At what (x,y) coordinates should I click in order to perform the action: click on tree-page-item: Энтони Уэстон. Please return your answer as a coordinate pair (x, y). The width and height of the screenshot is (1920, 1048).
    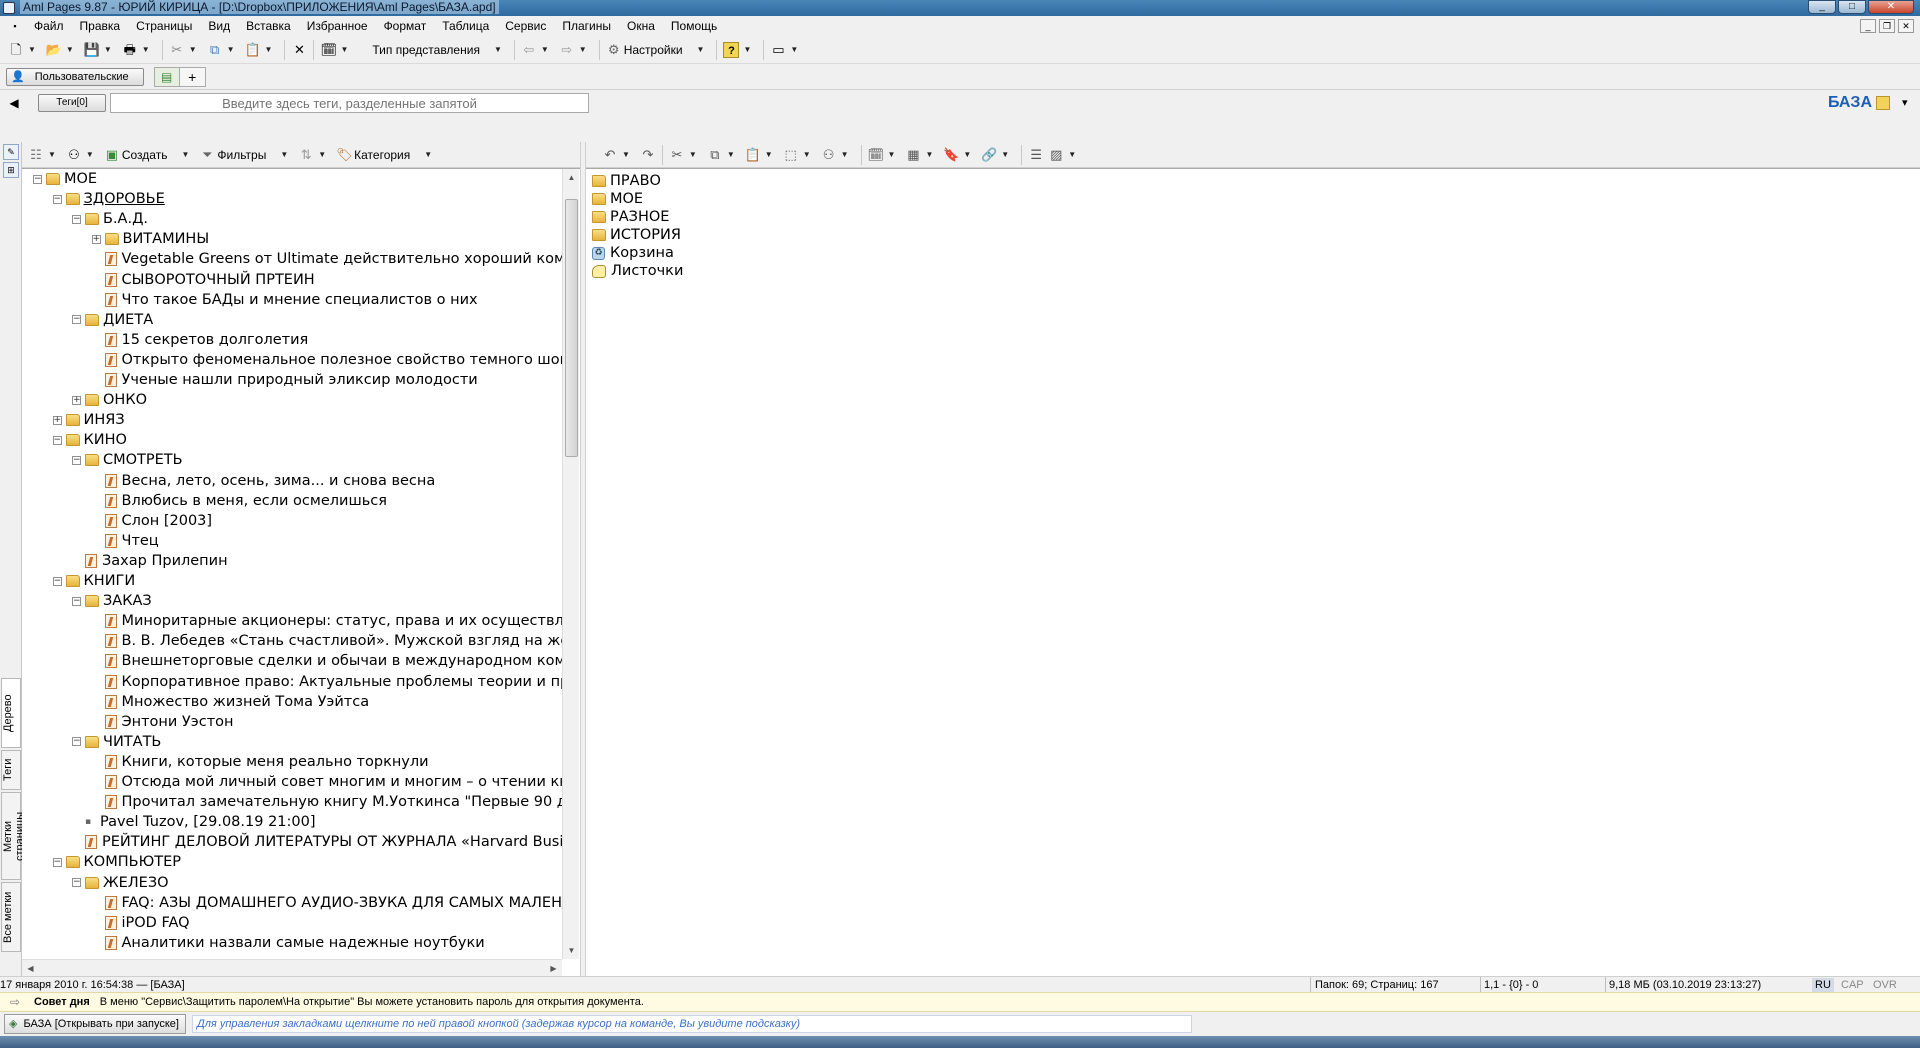
    Looking at the image, I should click on (163, 722).